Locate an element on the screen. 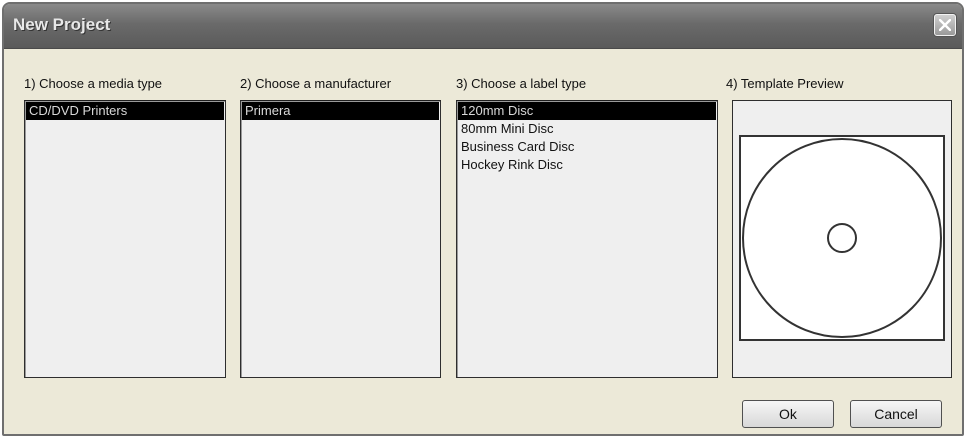  list-item: 80mm Mini Disc is located at coordinates (587, 129).